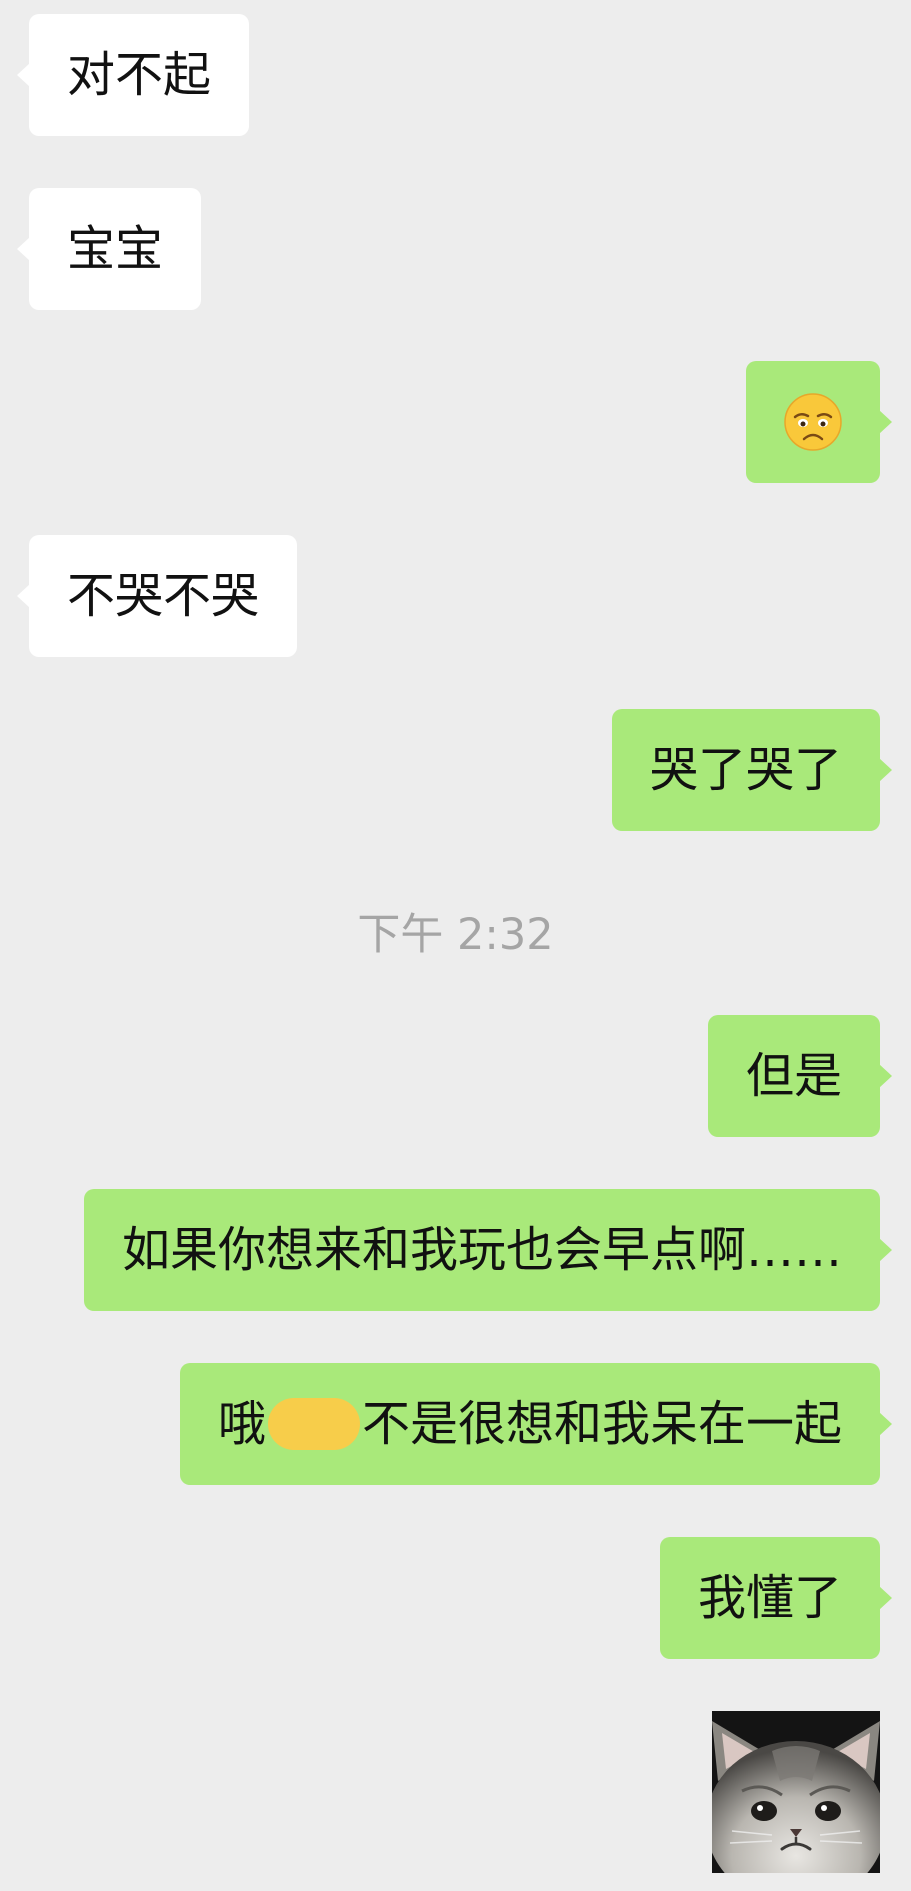  I want to click on message-bubble-outgoing: 哭了哭了, so click(752, 770).